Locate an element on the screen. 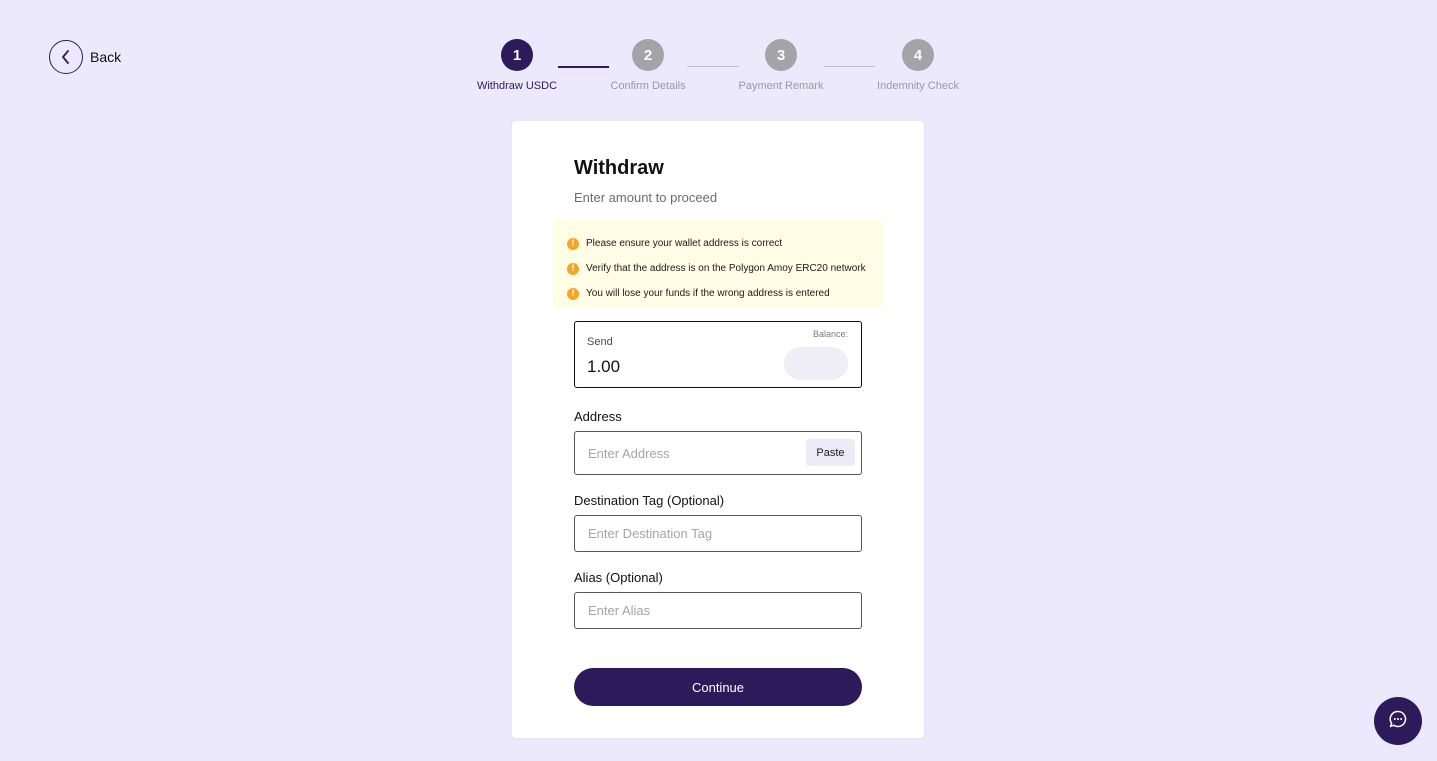 The width and height of the screenshot is (1437, 761). send-amount-field: Send 1.00 Balance: is located at coordinates (718, 354).